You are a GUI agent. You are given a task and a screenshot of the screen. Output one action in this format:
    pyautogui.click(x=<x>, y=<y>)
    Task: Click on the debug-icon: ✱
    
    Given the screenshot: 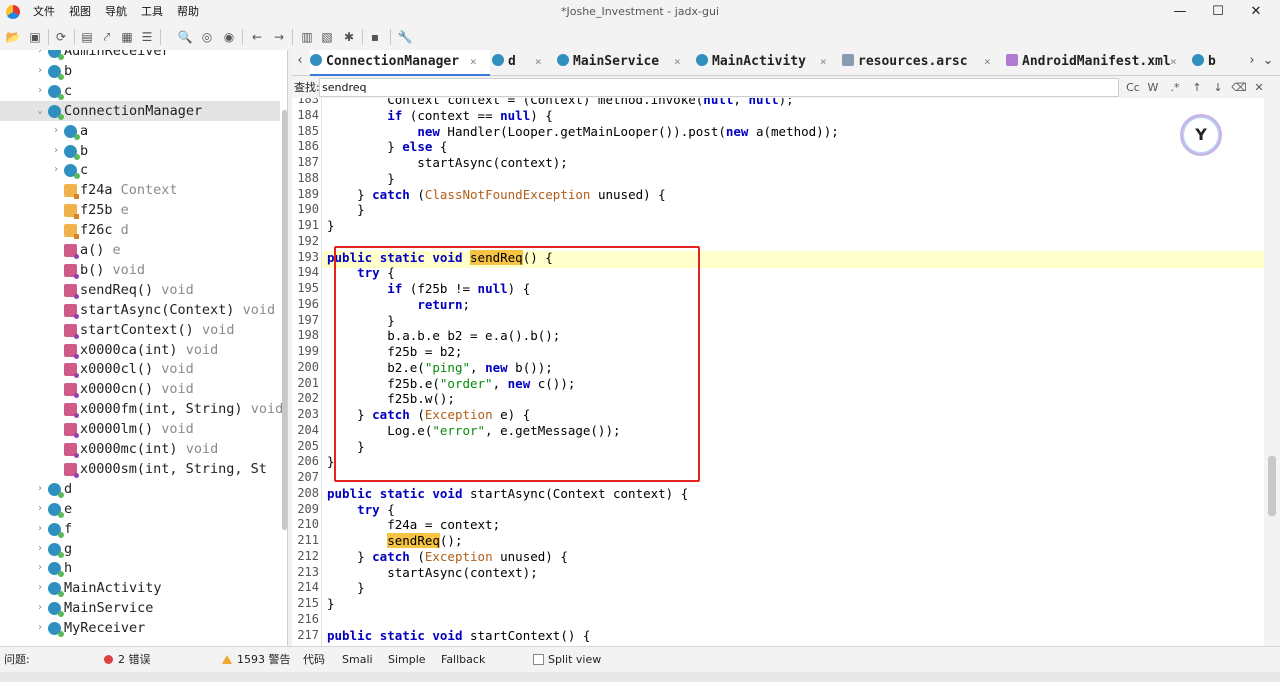 What is the action you would take?
    pyautogui.click(x=349, y=37)
    